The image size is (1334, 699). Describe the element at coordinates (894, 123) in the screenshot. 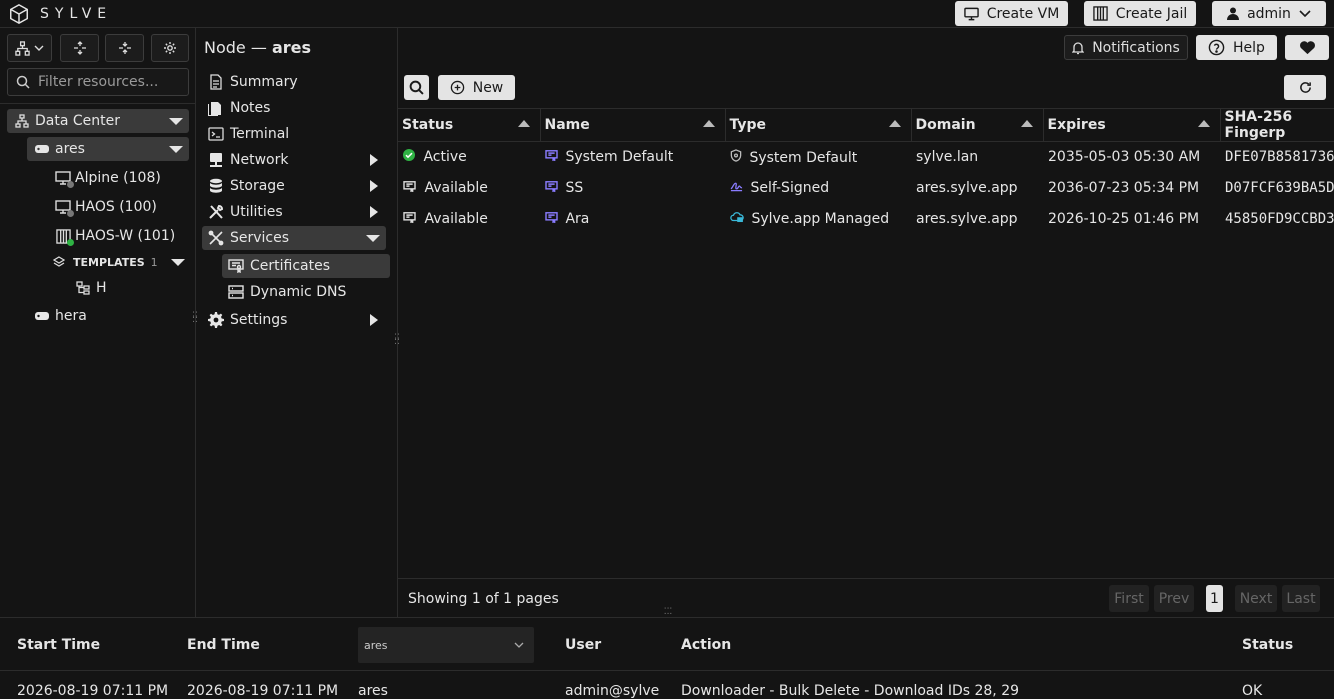

I see `sort-asc-icon` at that location.